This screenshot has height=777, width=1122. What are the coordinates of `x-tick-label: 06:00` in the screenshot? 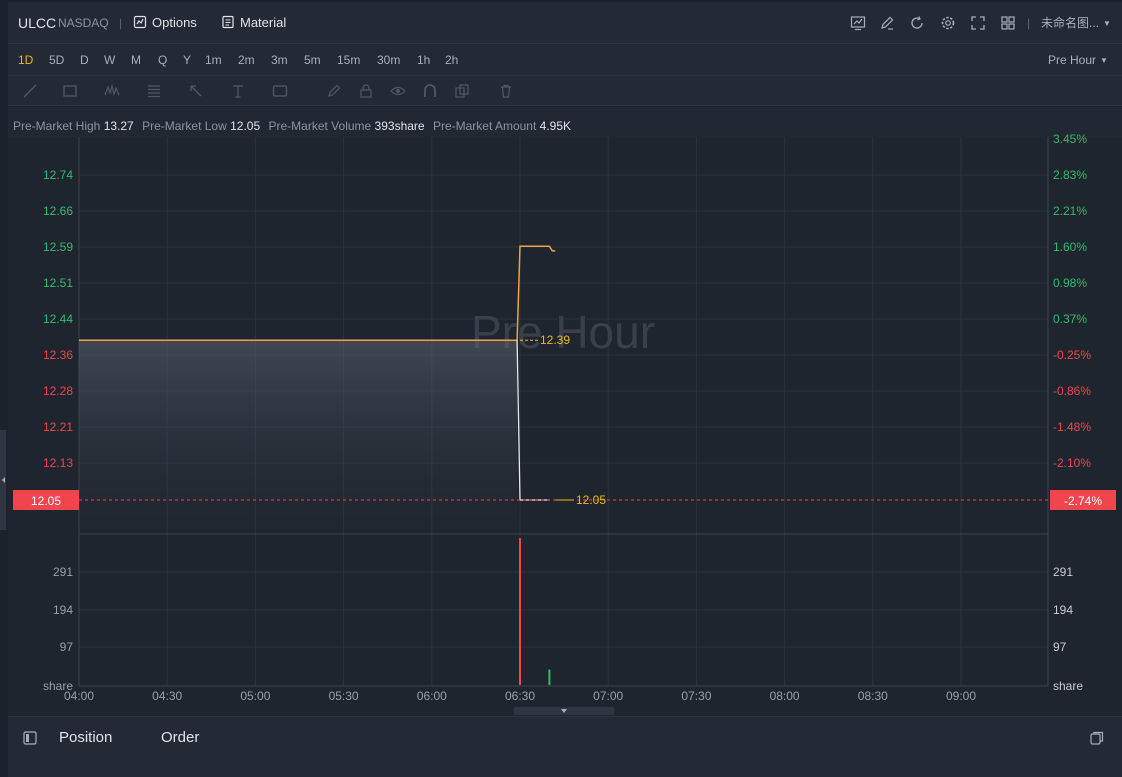 It's located at (432, 696).